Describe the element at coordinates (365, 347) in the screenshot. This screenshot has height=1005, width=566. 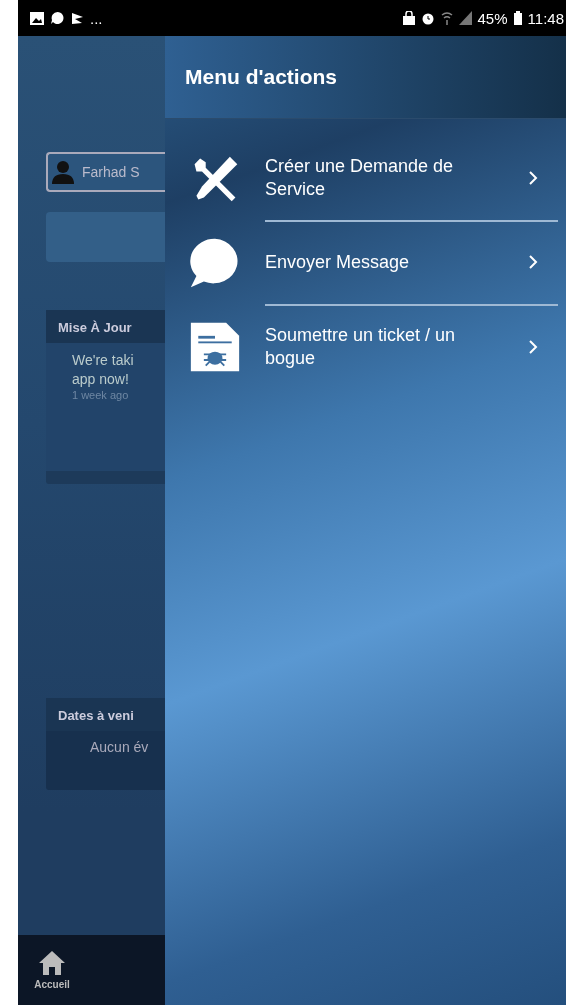
I see `menu-item: Soumettre un ticket / un bogue` at that location.